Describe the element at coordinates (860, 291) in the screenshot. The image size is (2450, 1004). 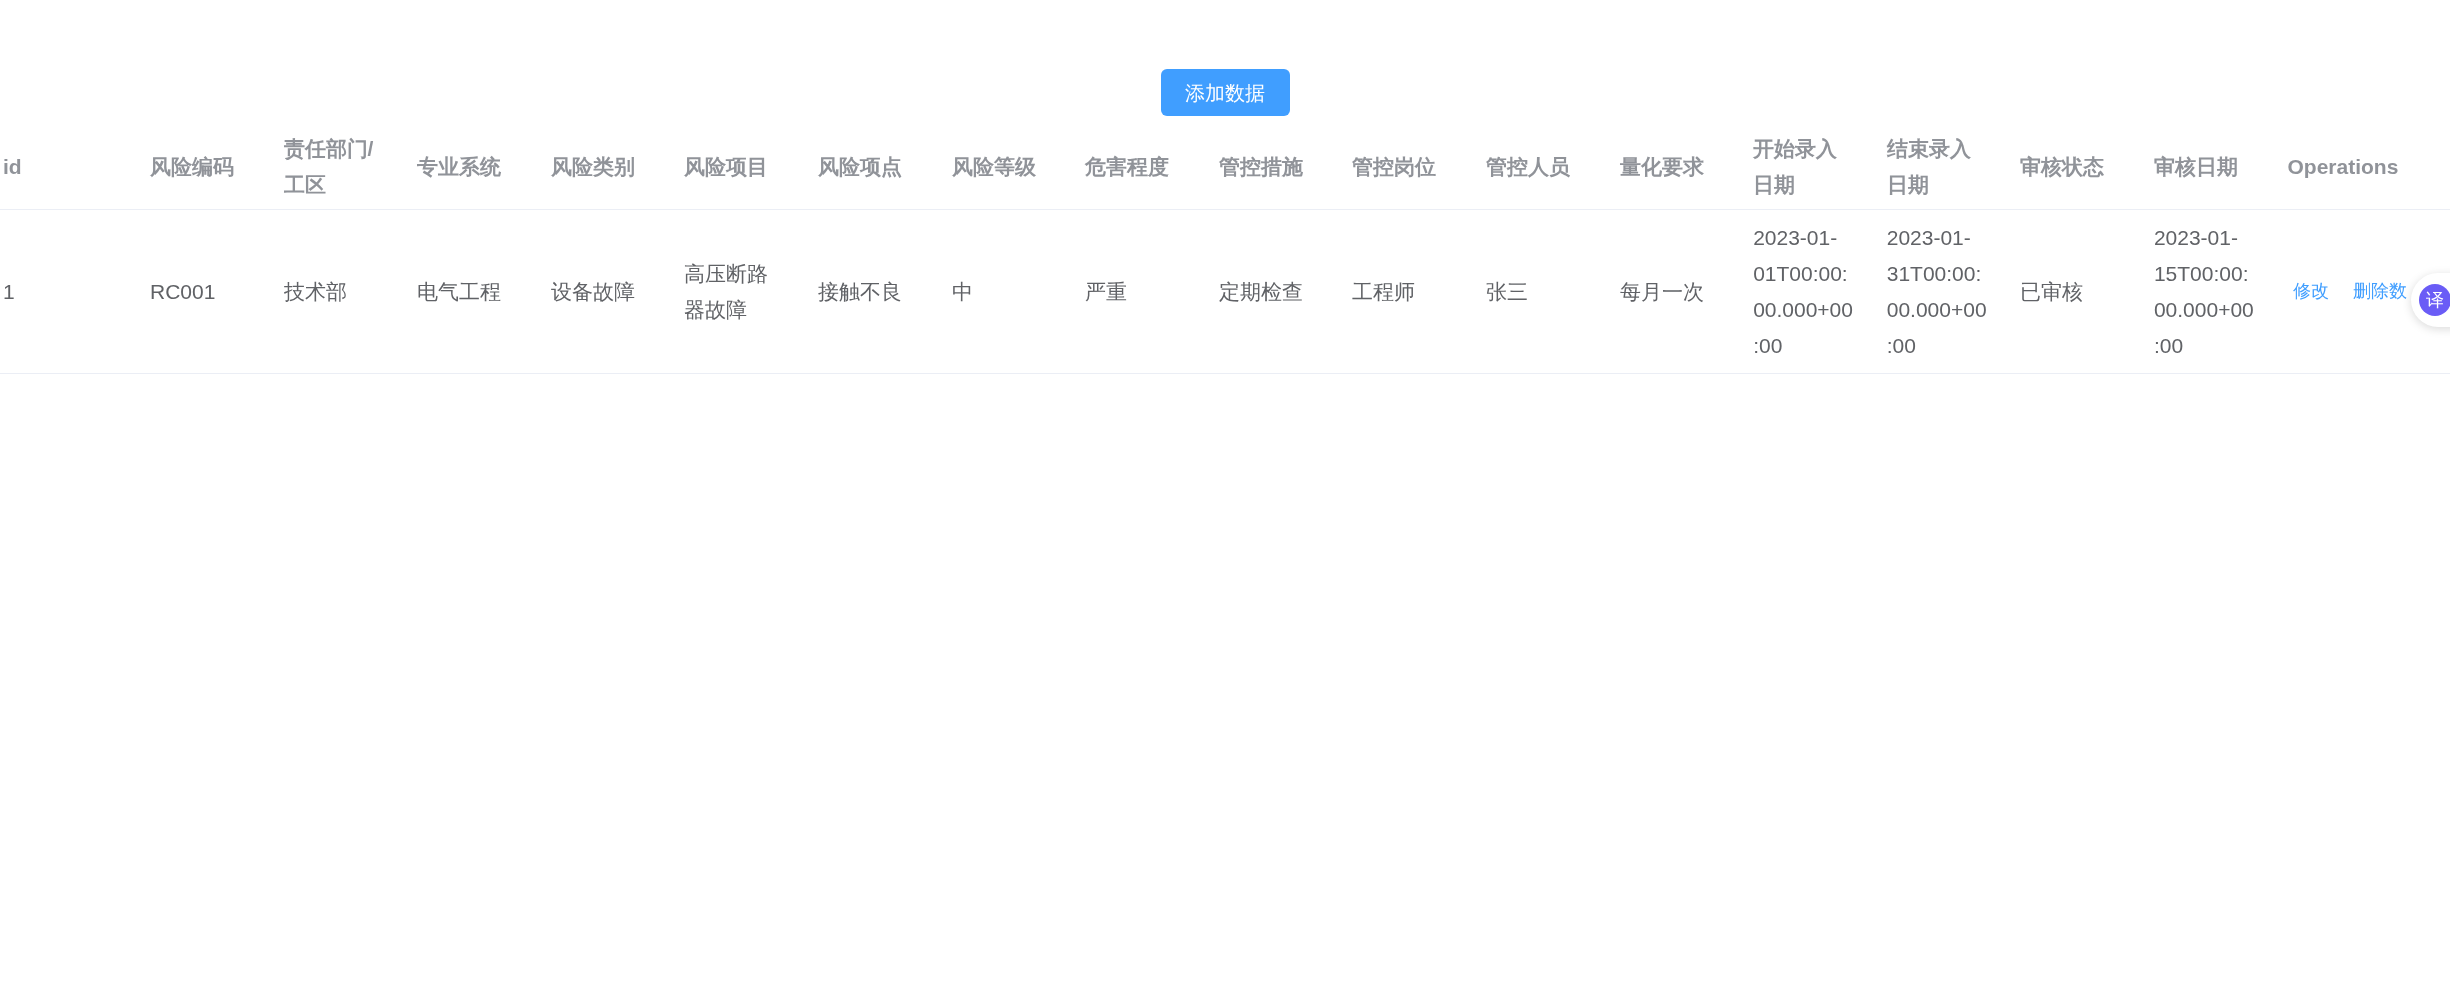
I see `table-cell-text: 接触不良` at that location.